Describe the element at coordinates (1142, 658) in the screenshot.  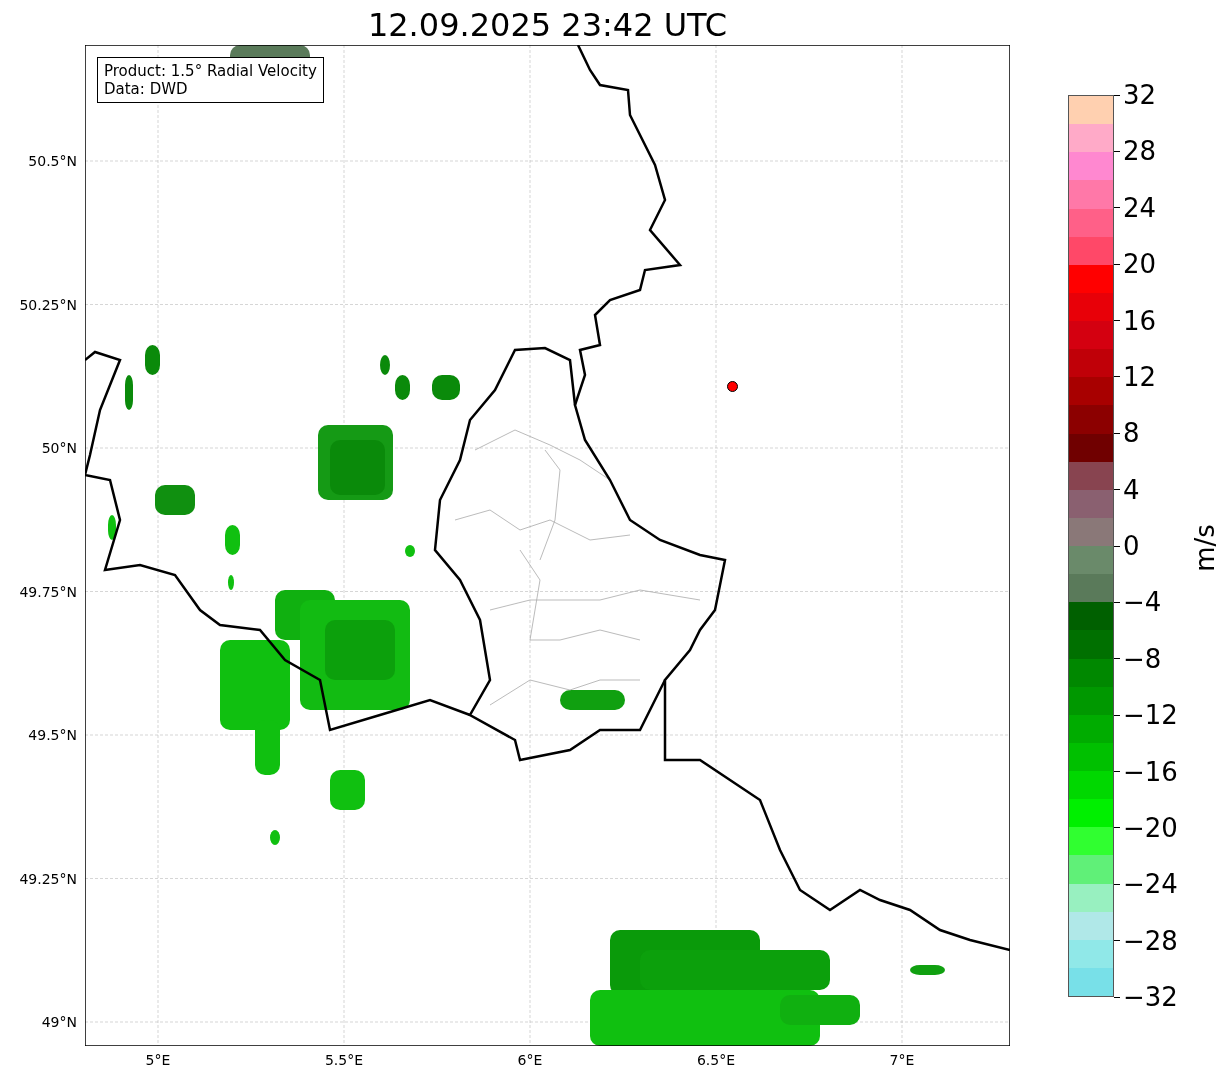
I see `colorbar-tick-label: −8` at that location.